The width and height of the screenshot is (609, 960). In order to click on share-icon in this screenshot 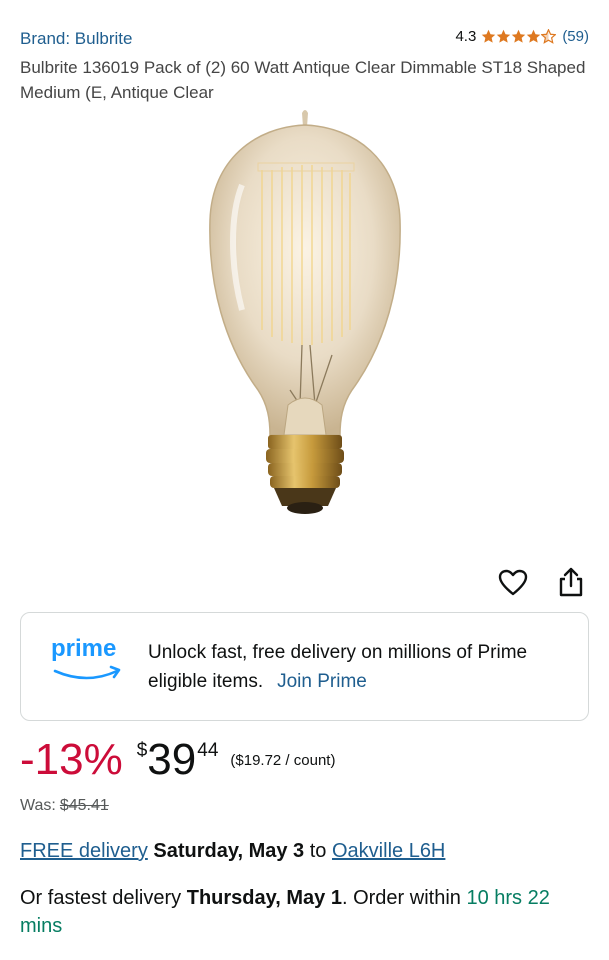, I will do `click(571, 582)`.